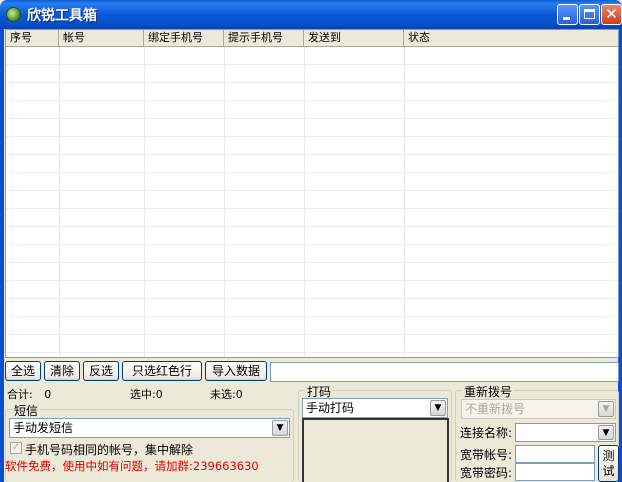 The image size is (622, 482). Describe the element at coordinates (236, 371) in the screenshot. I see `import-data-button: 导入数据` at that location.